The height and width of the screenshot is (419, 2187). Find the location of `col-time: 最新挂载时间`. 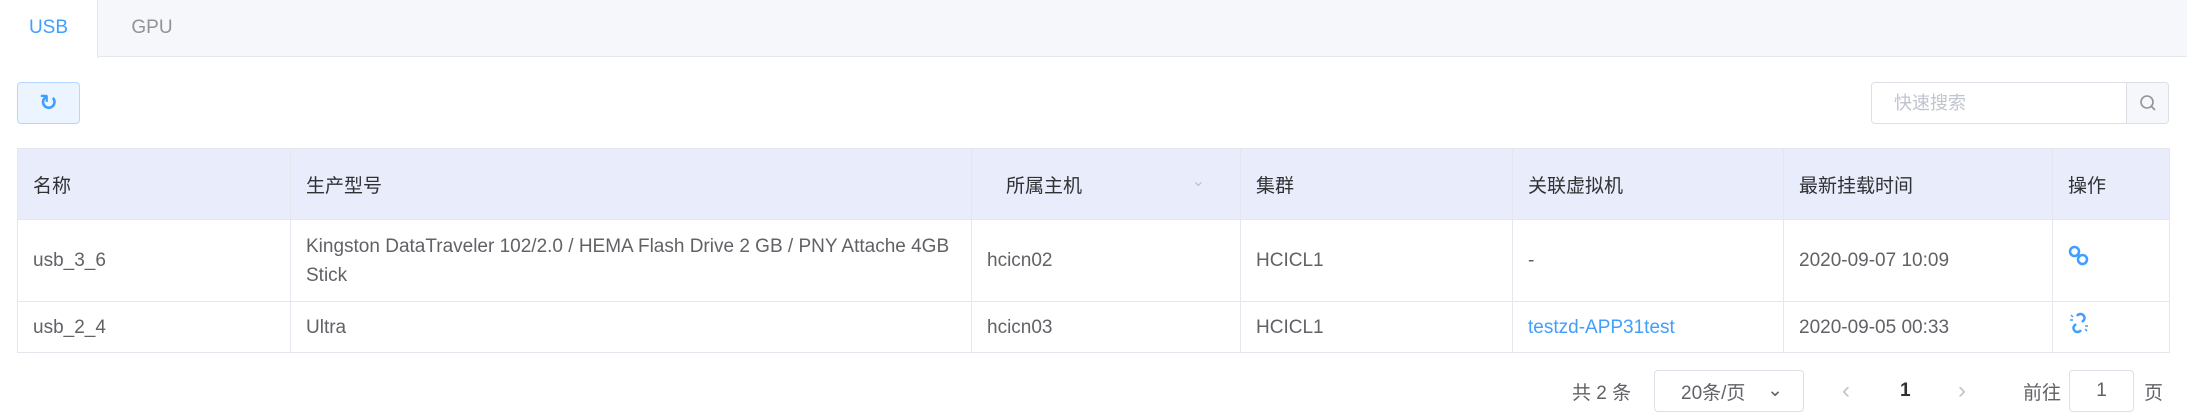

col-time: 最新挂载时间 is located at coordinates (1918, 184).